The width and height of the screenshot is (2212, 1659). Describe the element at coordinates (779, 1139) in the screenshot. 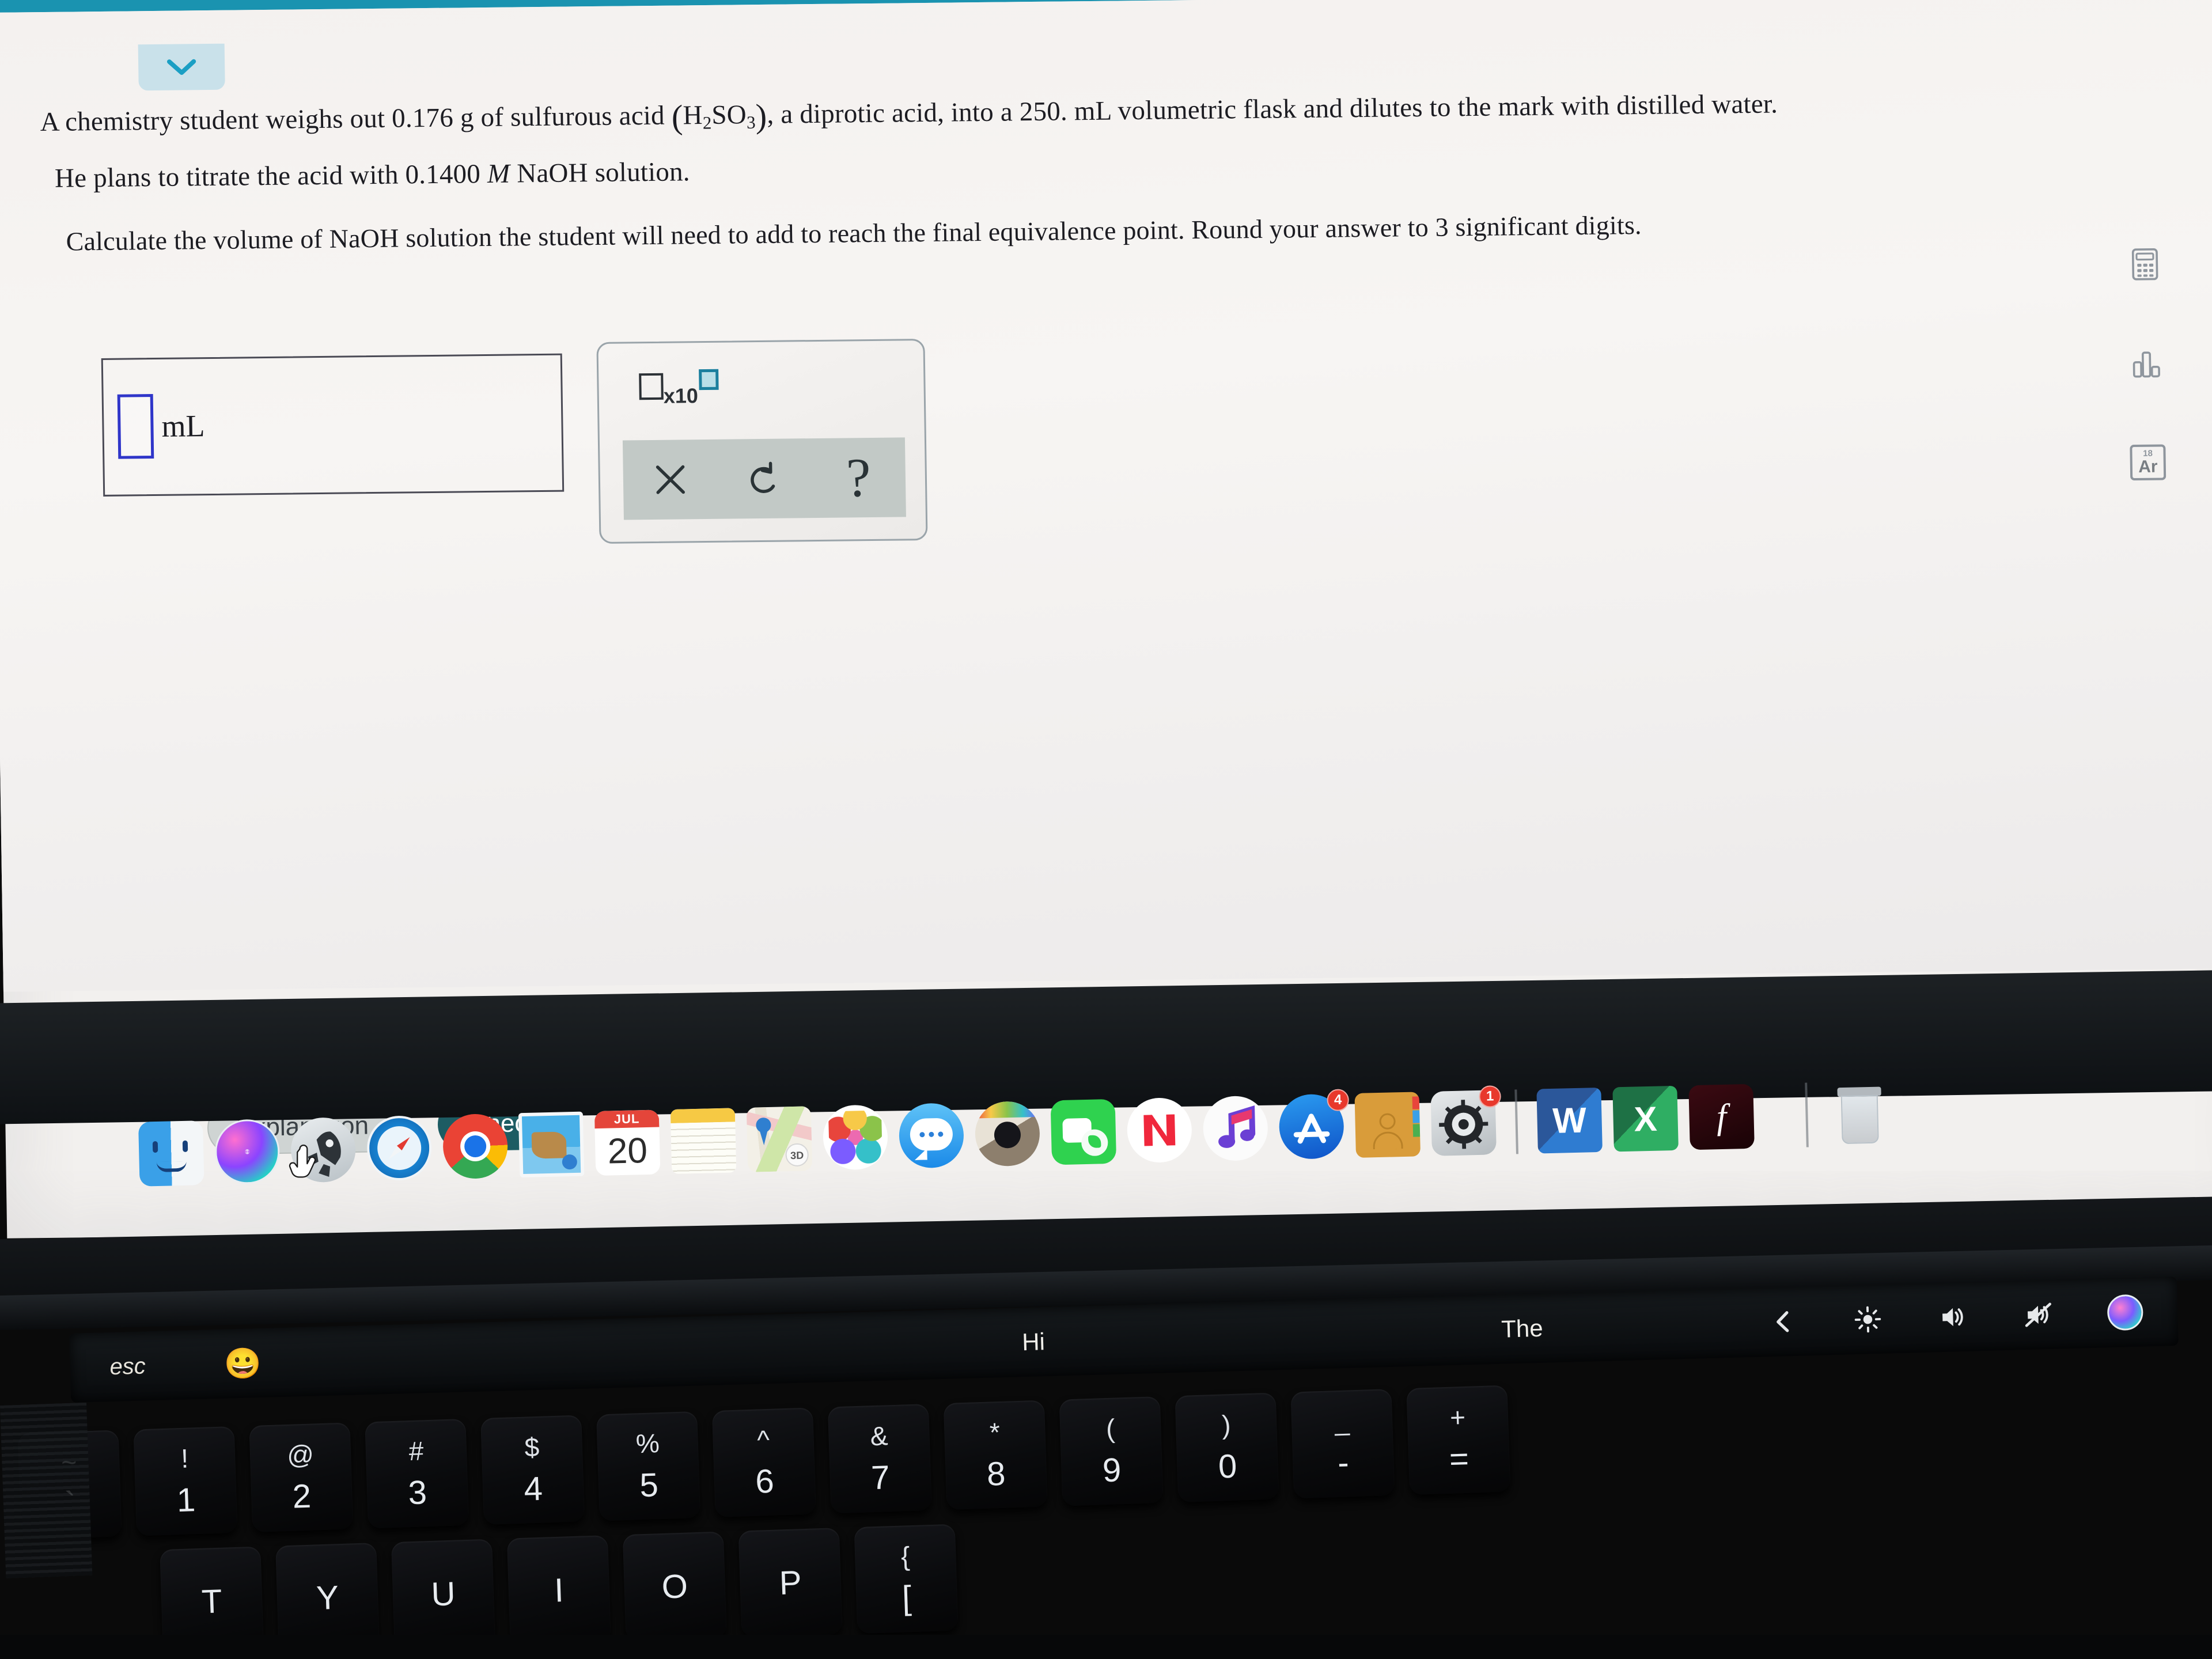

I see `dock-item-maps: 3D` at that location.